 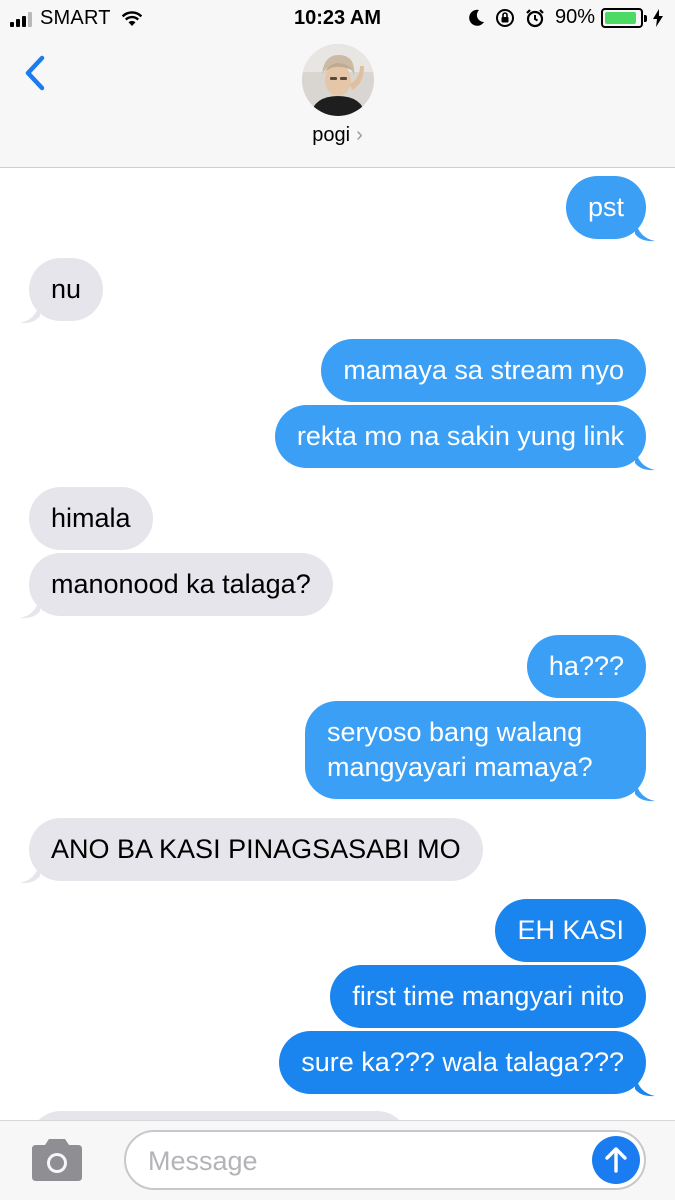 I want to click on back-button, so click(x=35, y=74).